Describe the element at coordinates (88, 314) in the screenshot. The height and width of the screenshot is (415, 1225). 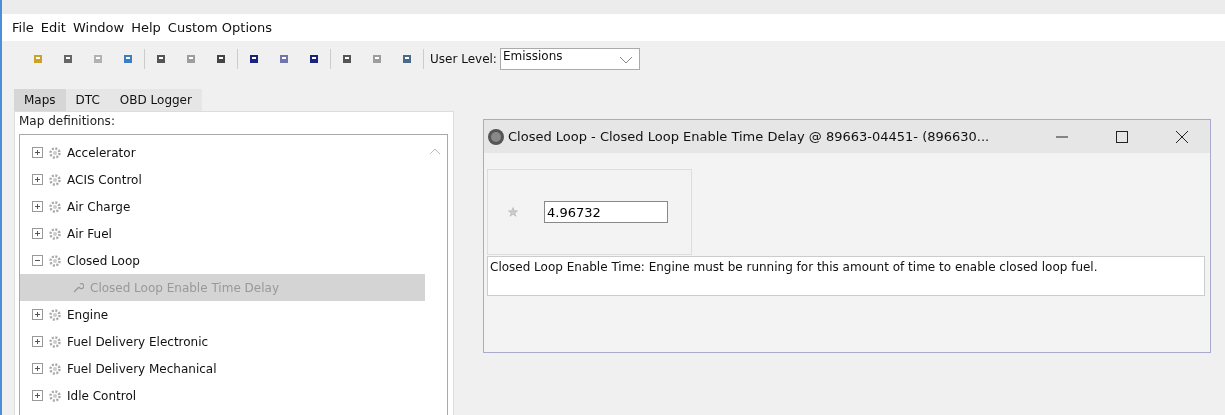
I see `tree-item: Engine` at that location.